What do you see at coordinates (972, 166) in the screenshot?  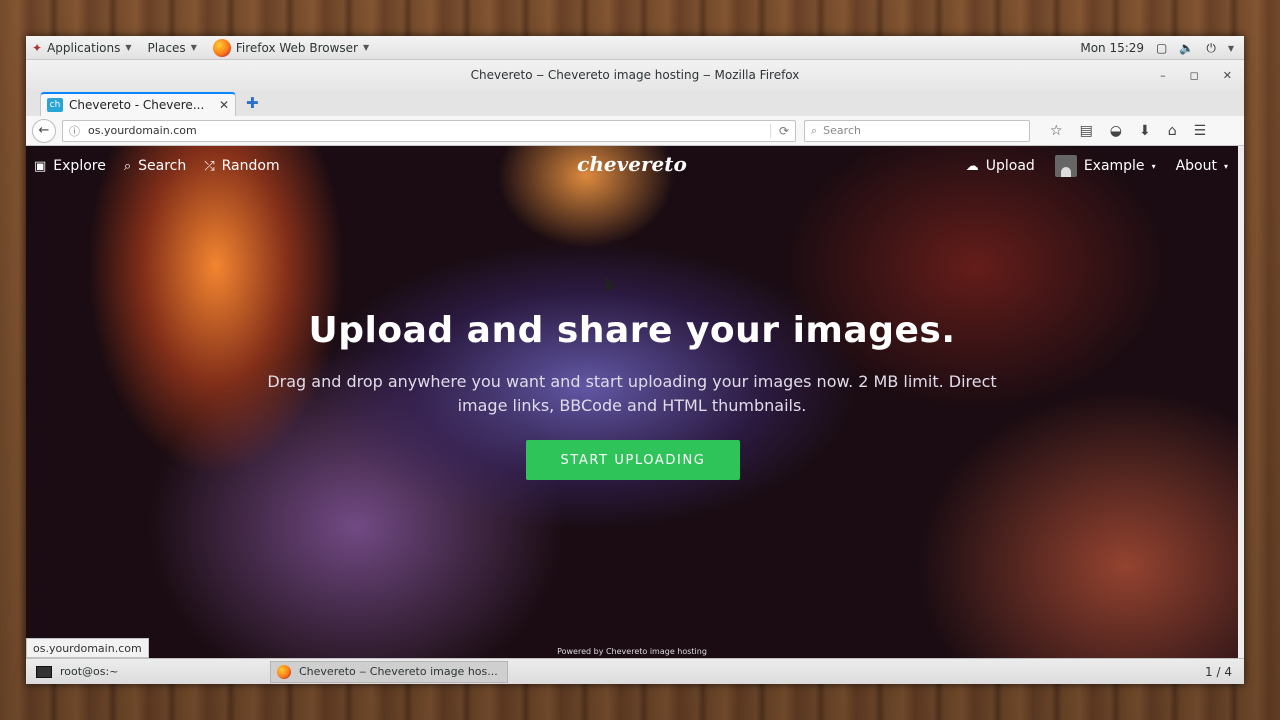 I see `cloud-upload-icon: ☁` at bounding box center [972, 166].